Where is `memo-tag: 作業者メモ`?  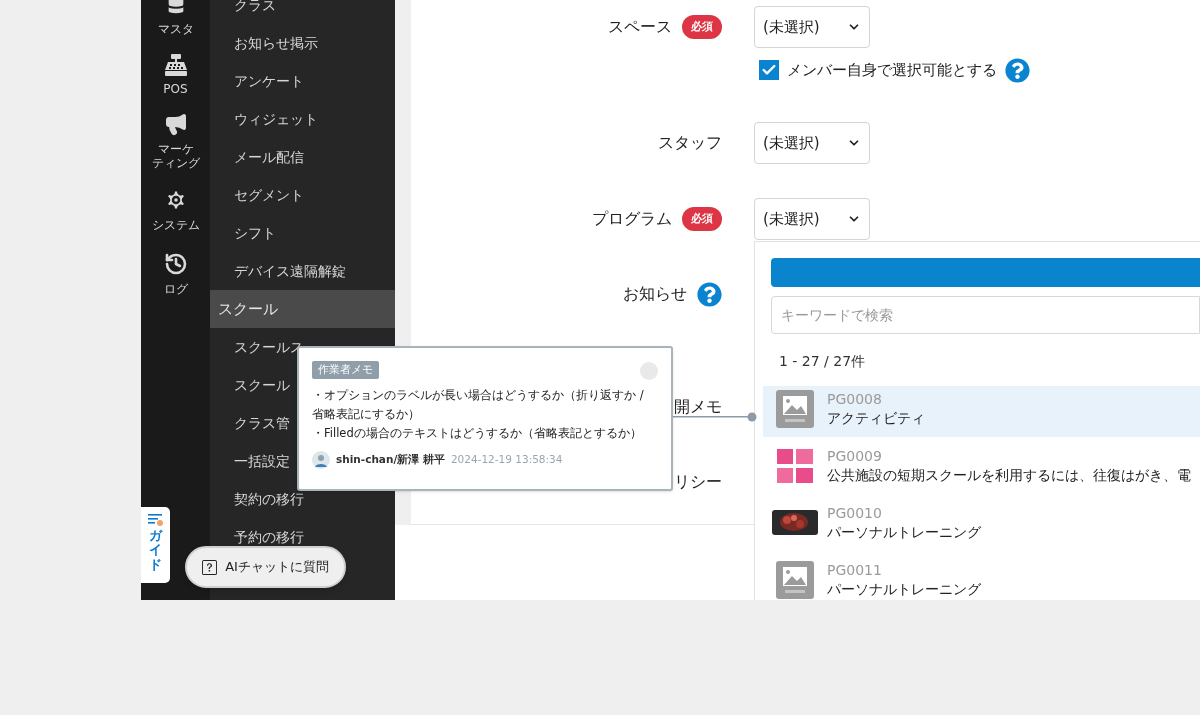 memo-tag: 作業者メモ is located at coordinates (345, 370).